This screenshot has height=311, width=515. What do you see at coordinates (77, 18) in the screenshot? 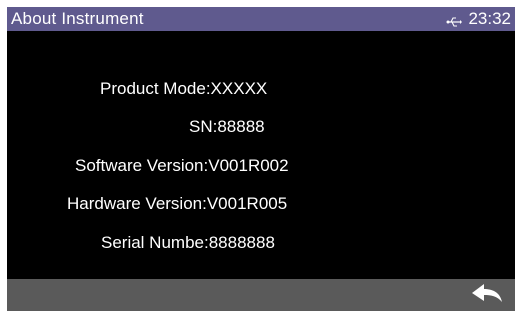
I see `page-title: About Instrument` at bounding box center [77, 18].